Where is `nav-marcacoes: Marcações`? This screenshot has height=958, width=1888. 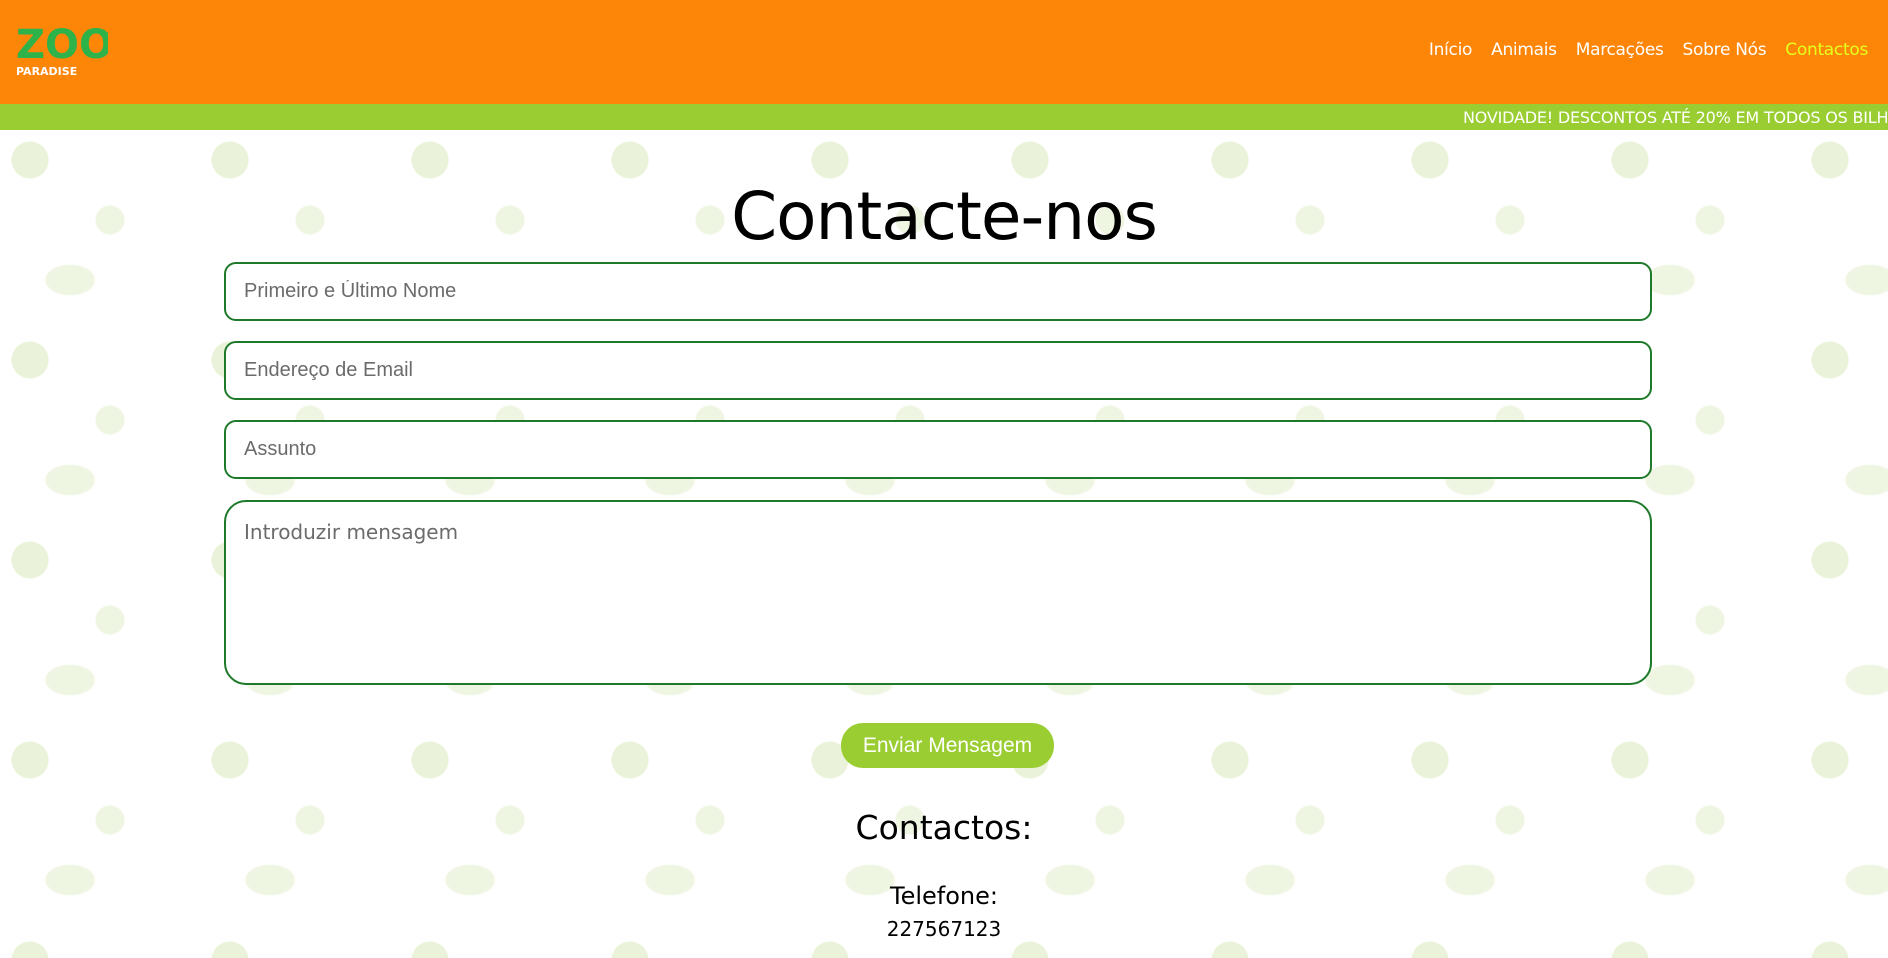 nav-marcacoes: Marcações is located at coordinates (1620, 50).